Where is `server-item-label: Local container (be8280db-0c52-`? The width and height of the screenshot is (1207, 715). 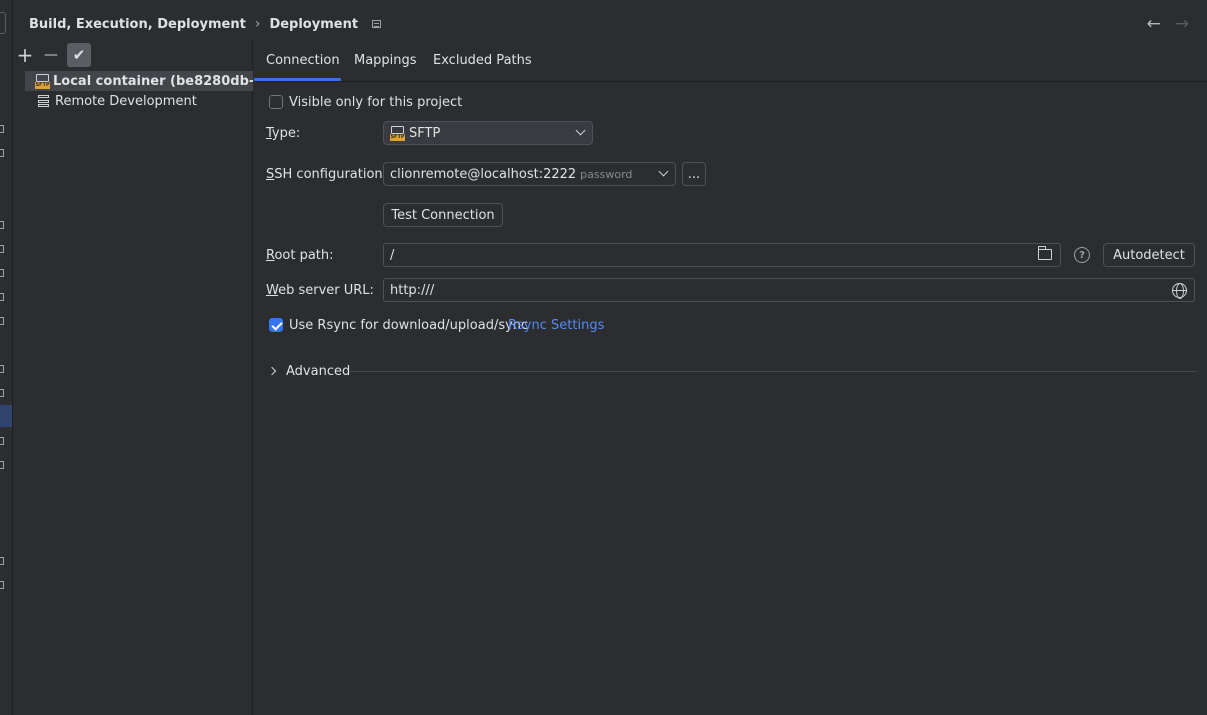
server-item-label: Local container (be8280db-0c52- is located at coordinates (153, 81).